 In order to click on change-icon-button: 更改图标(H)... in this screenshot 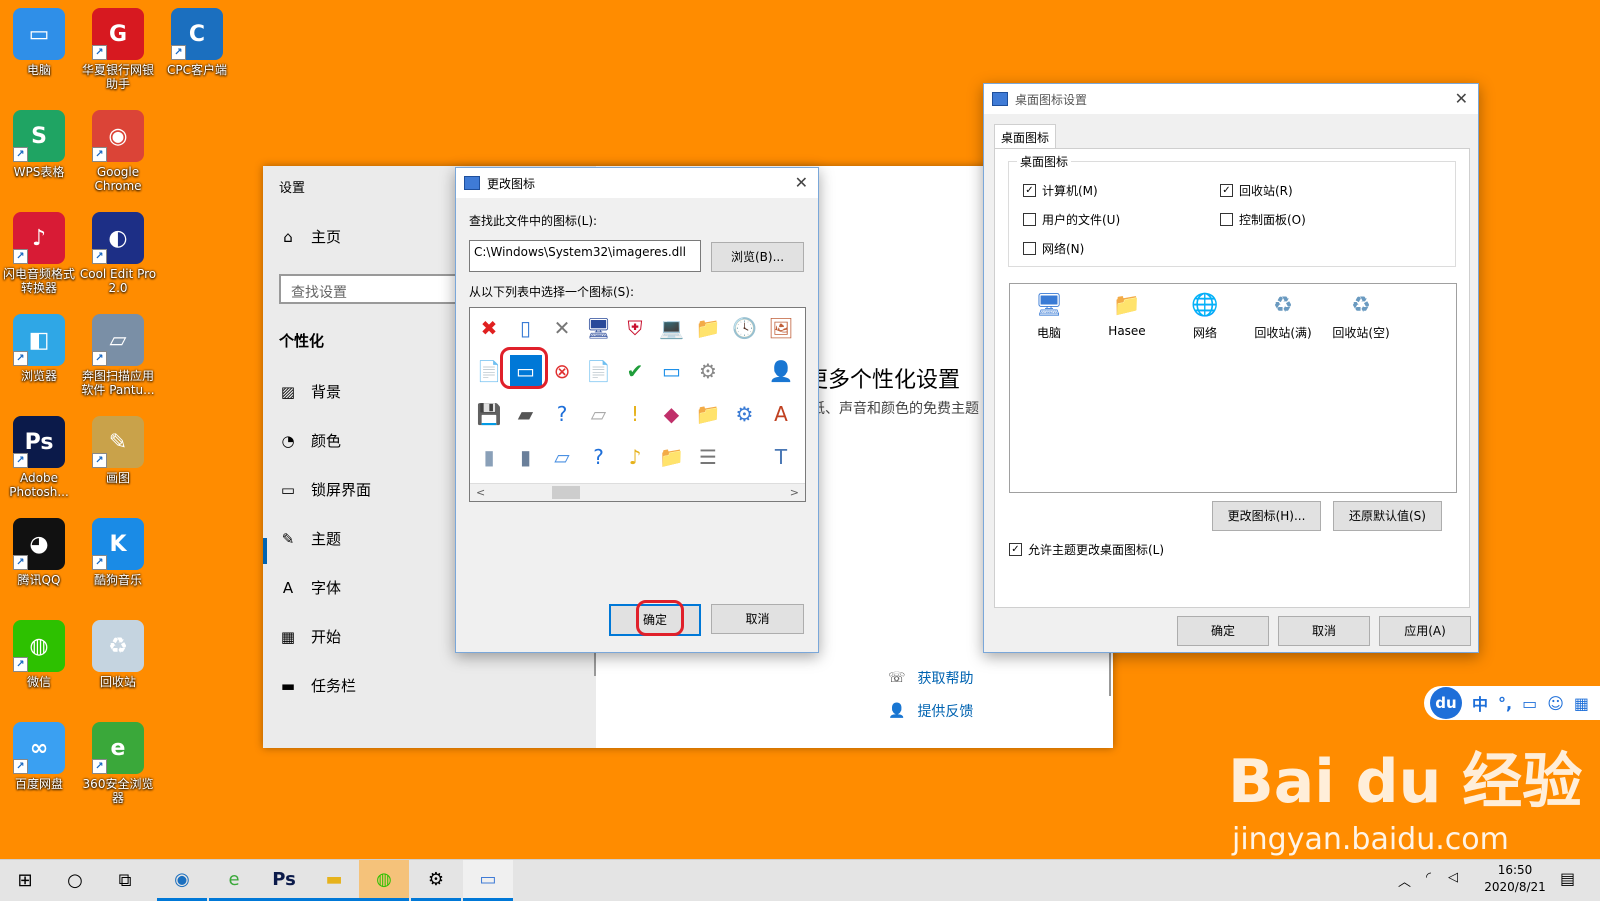, I will do `click(1266, 516)`.